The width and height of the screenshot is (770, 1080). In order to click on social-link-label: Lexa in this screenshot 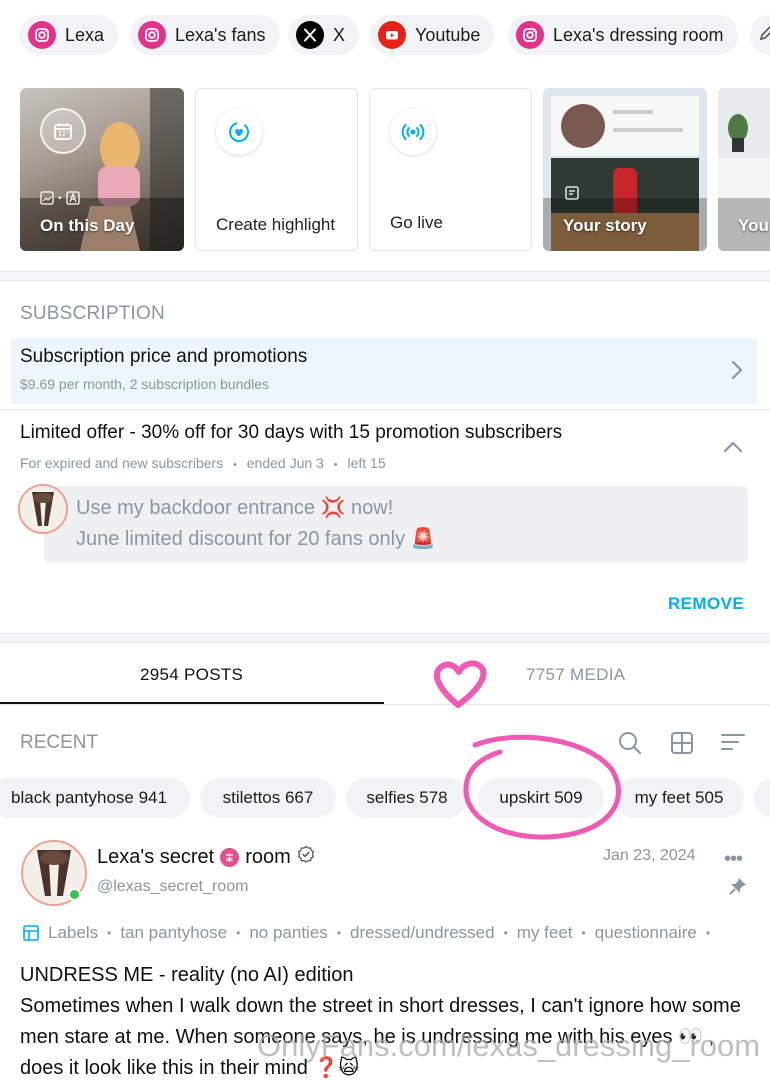, I will do `click(85, 34)`.